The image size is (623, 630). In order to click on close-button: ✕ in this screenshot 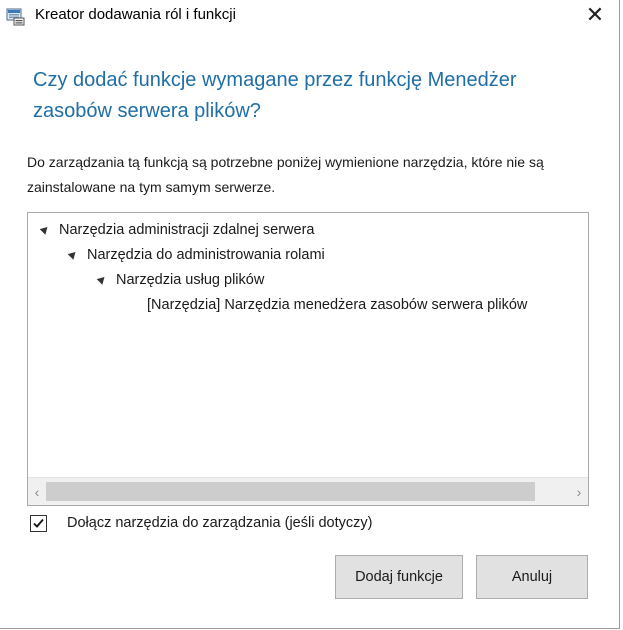, I will do `click(595, 15)`.